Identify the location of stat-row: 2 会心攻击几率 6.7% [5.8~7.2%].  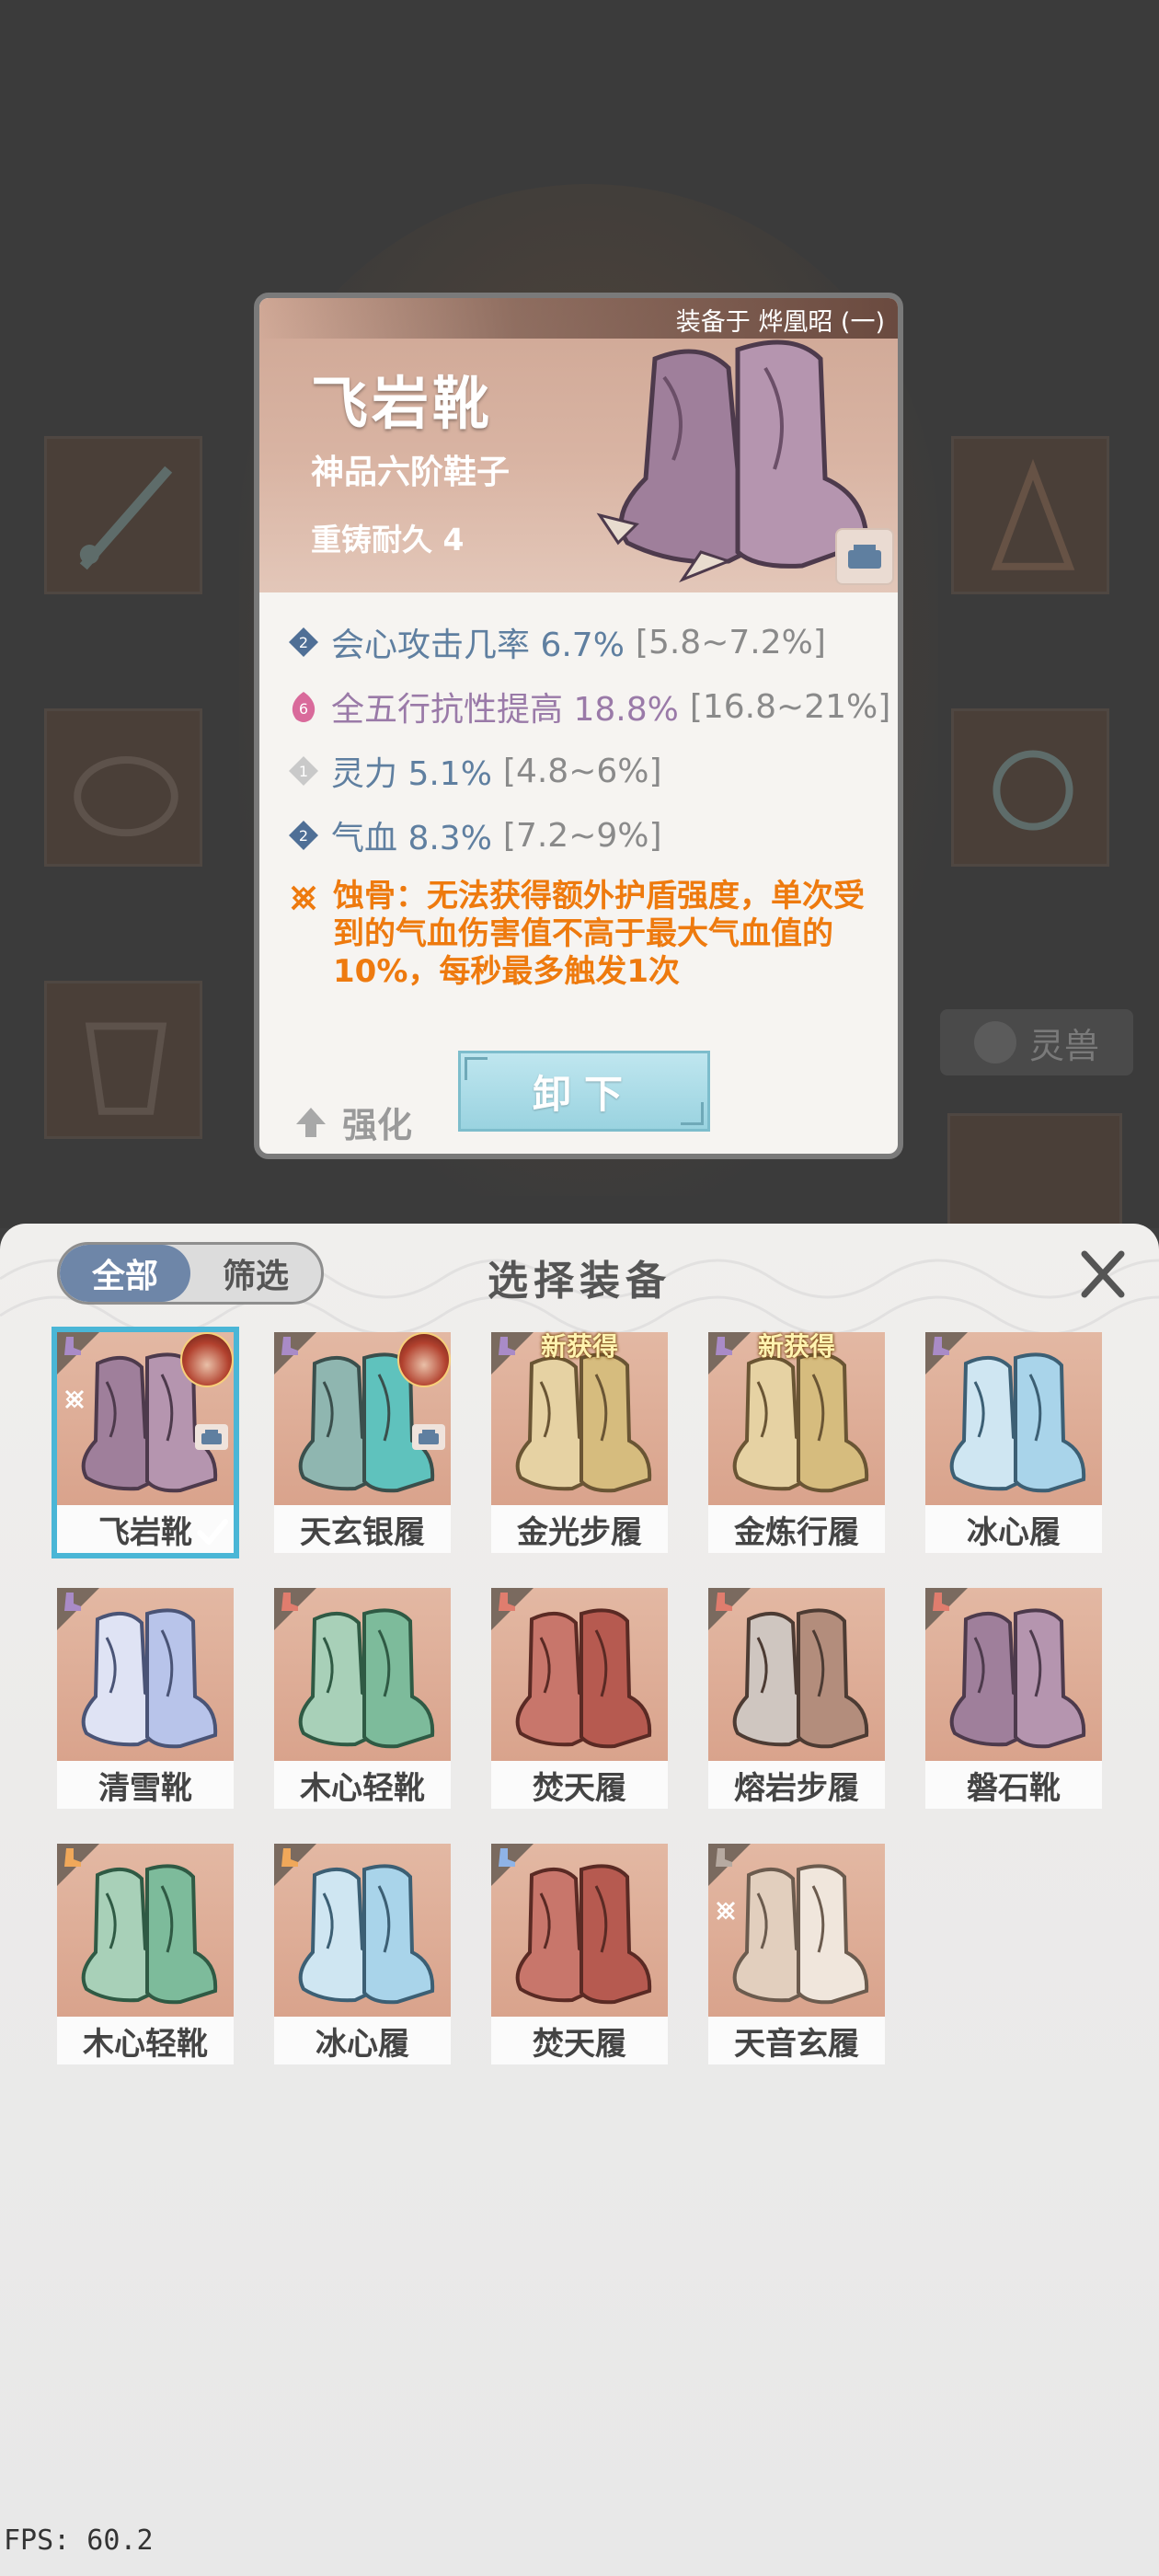
(556, 642).